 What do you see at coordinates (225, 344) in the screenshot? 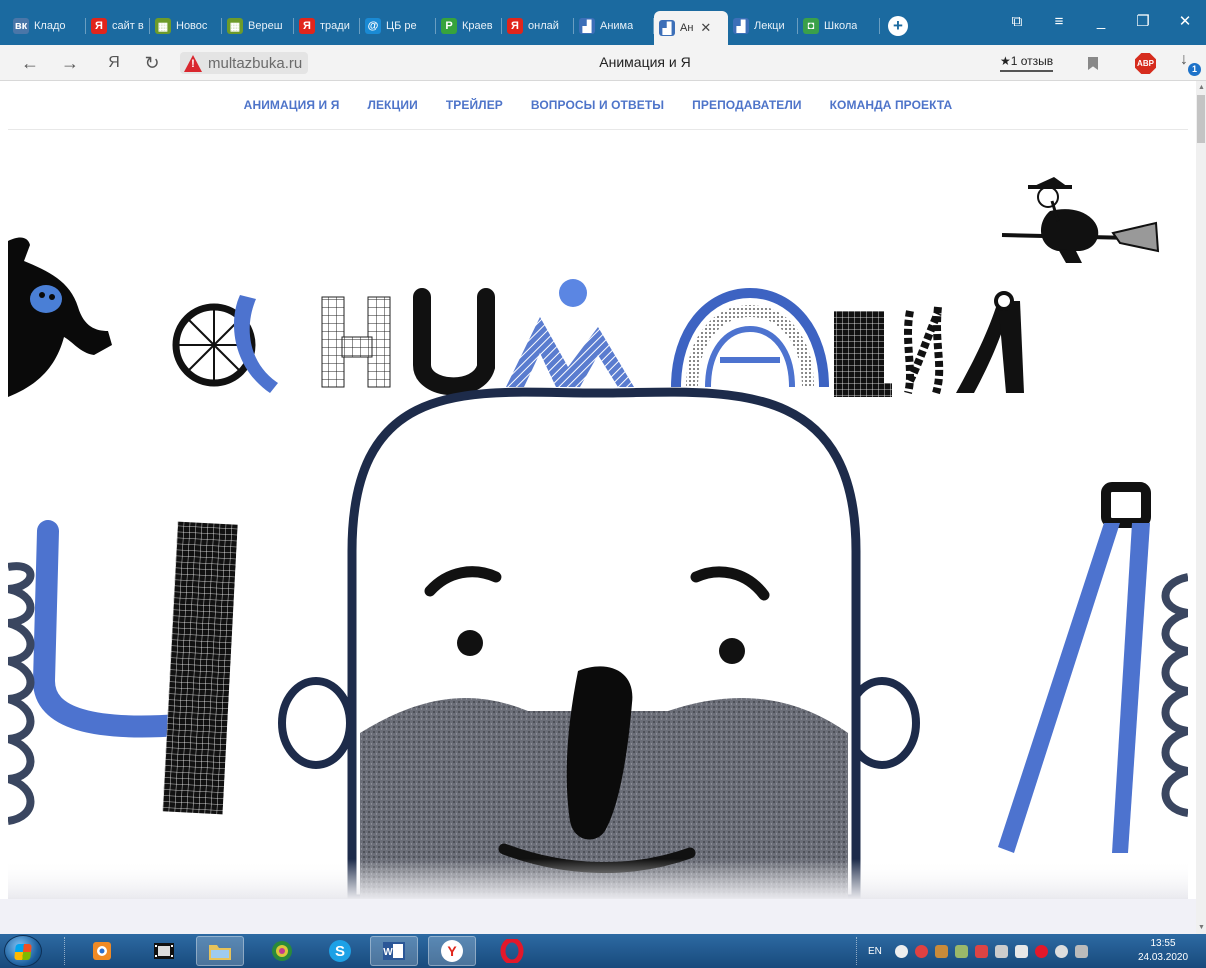
I see `letter-wheel` at bounding box center [225, 344].